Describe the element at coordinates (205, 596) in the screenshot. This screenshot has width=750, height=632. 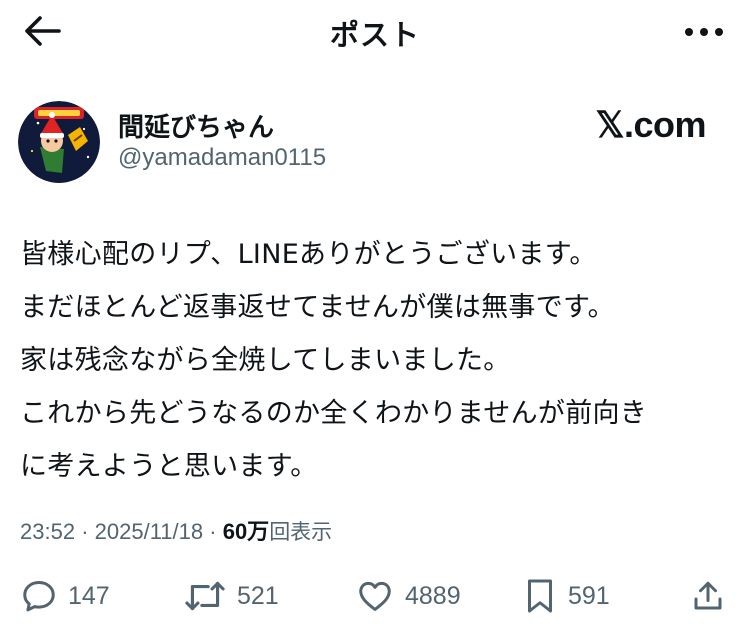
I see `repost-icon` at that location.